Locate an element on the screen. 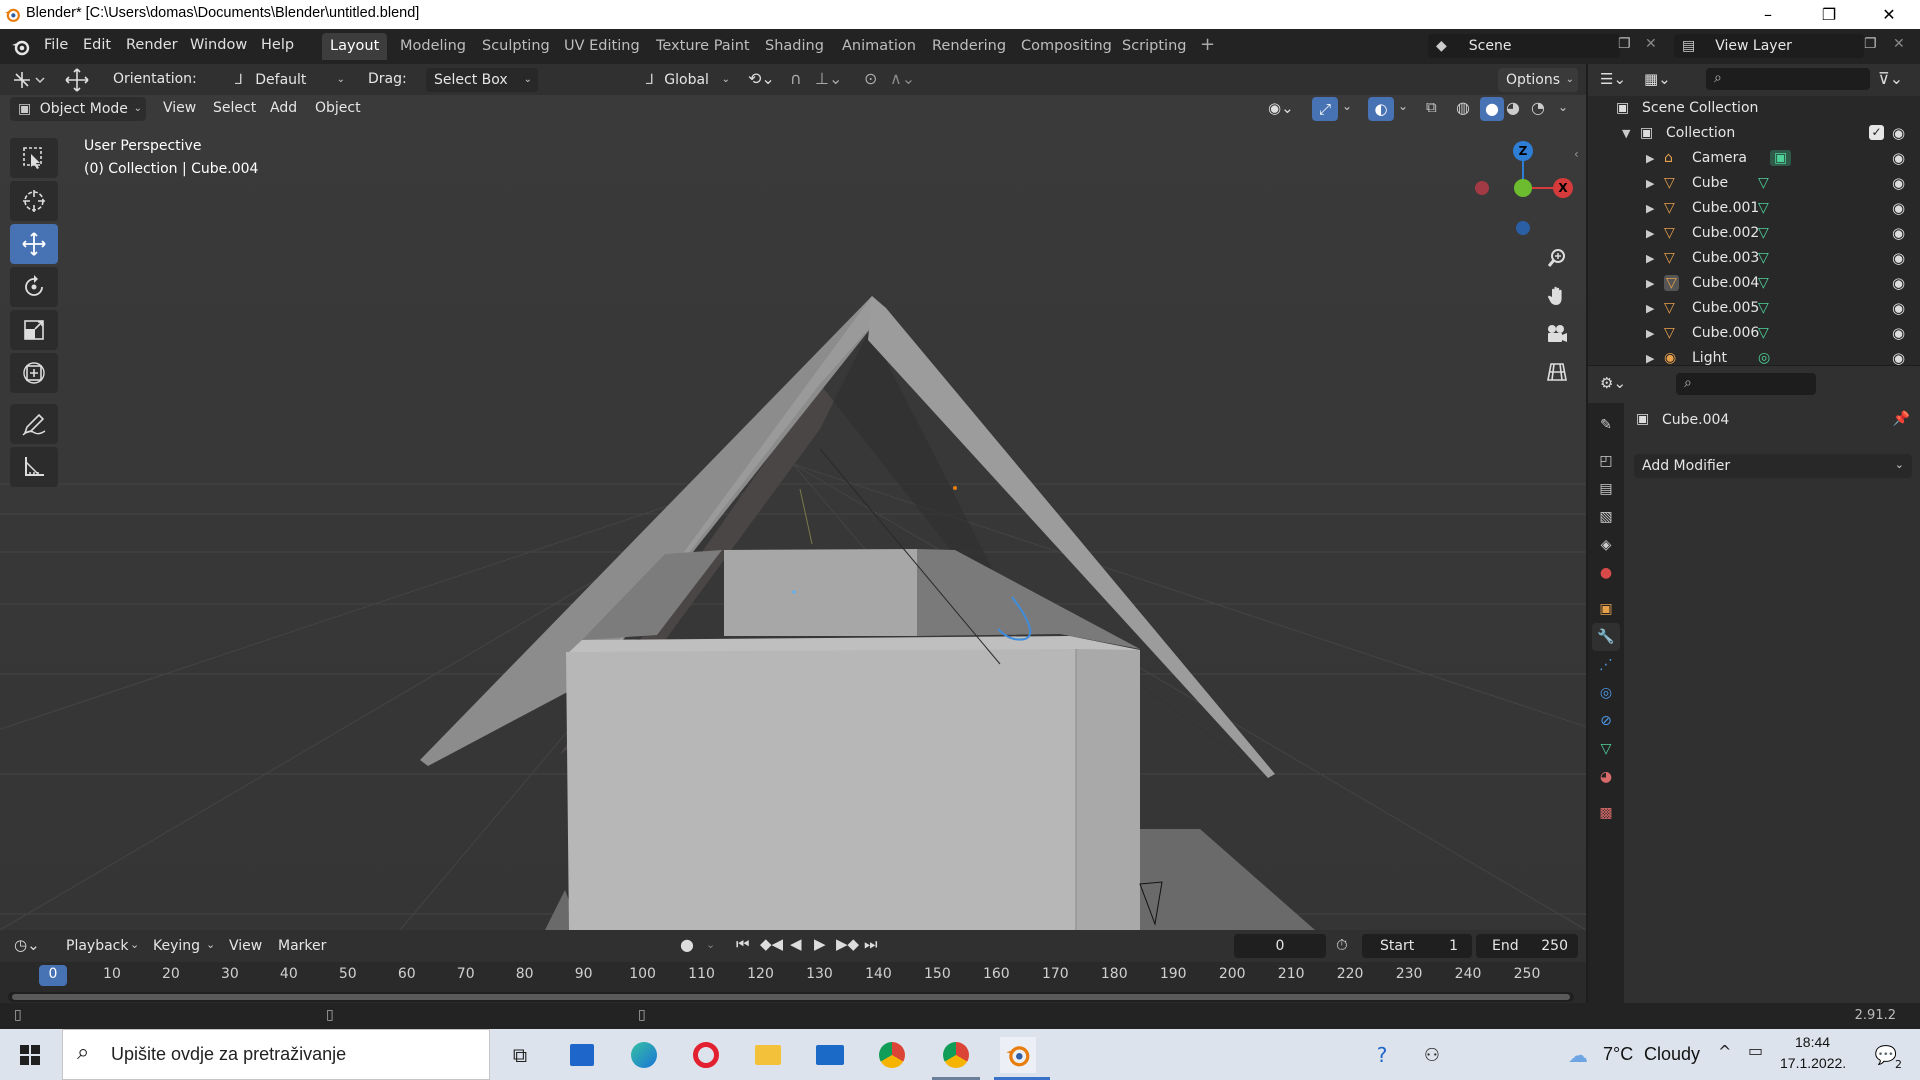  collapse-arrow-icon: ▼ is located at coordinates (1626, 133).